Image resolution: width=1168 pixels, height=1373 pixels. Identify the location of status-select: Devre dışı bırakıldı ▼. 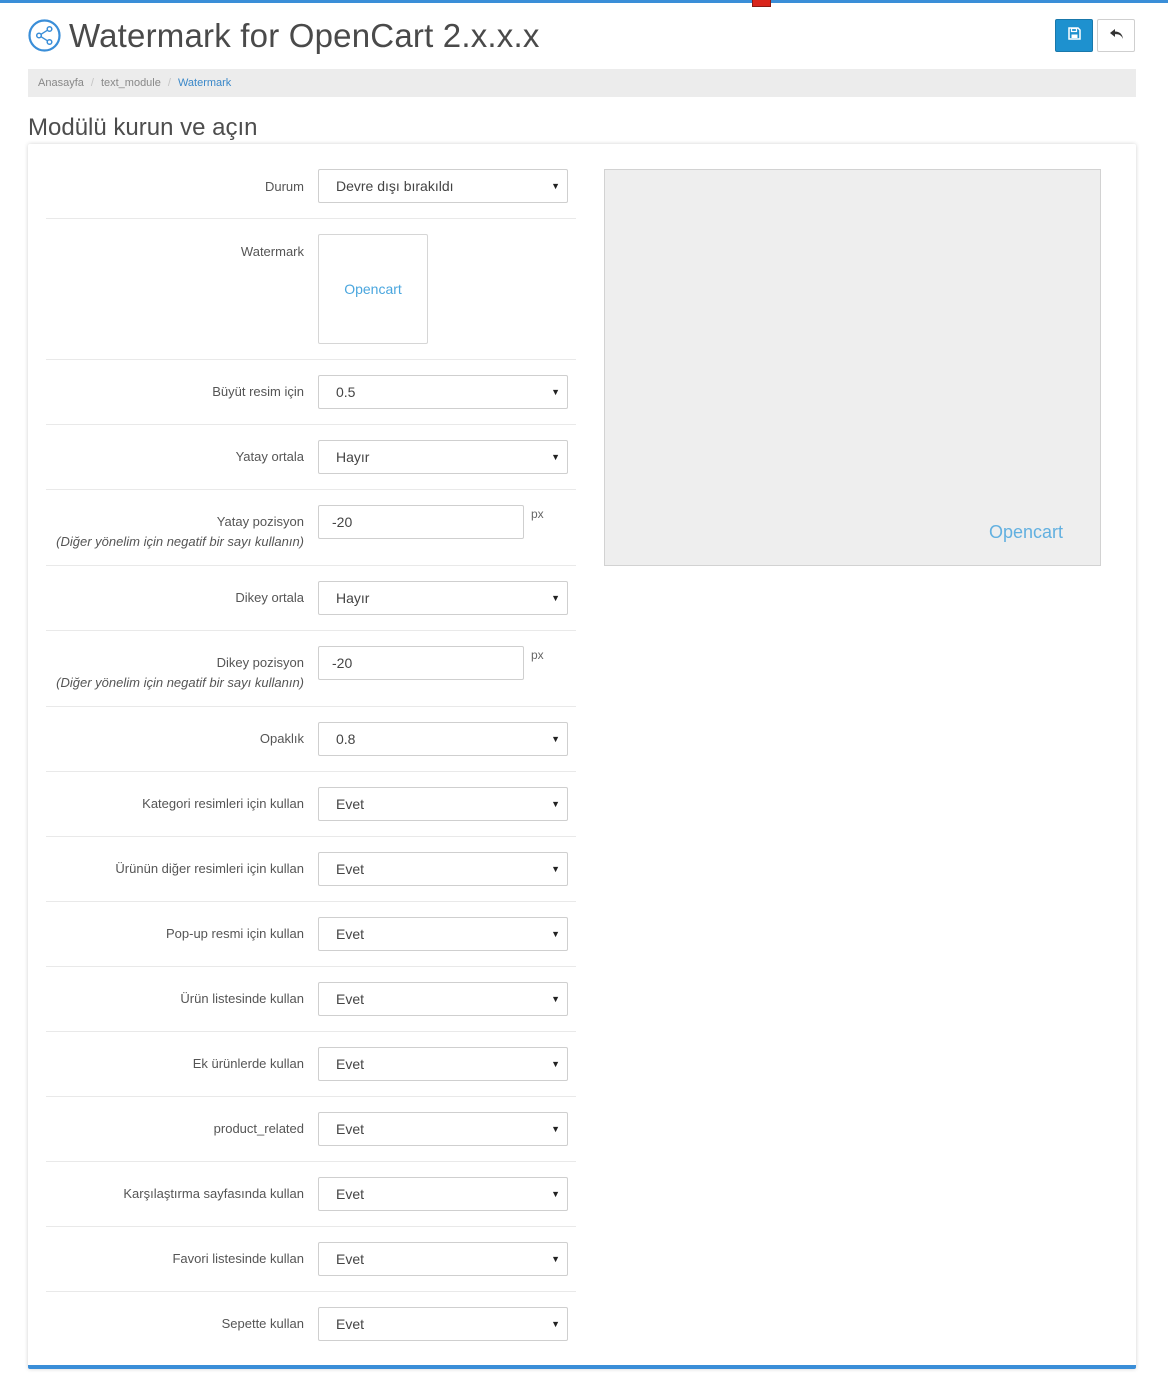
(443, 186).